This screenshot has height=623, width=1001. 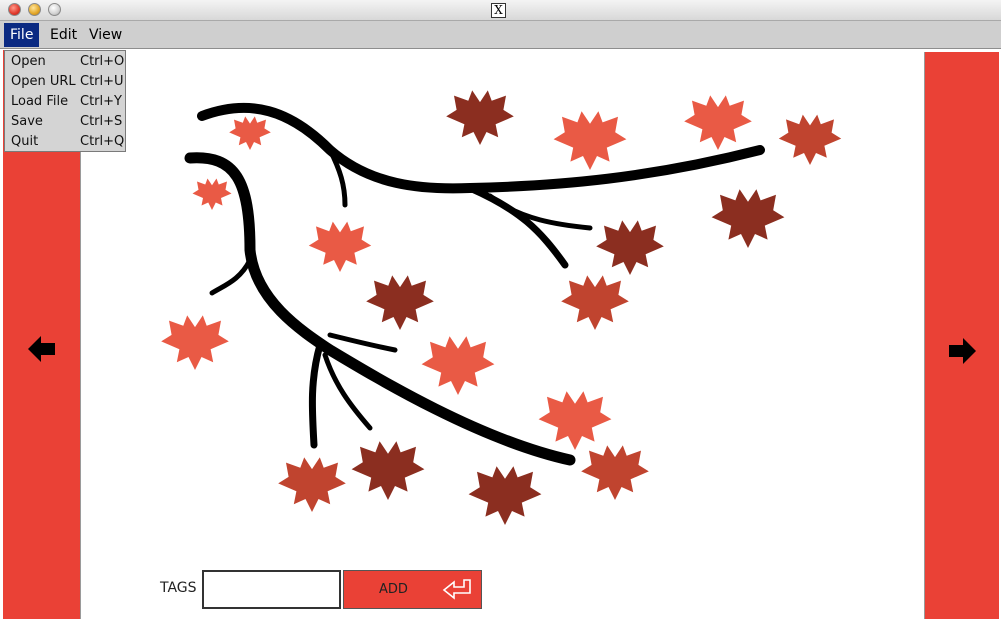 I want to click on add-button-label: ADD, so click(x=393, y=589).